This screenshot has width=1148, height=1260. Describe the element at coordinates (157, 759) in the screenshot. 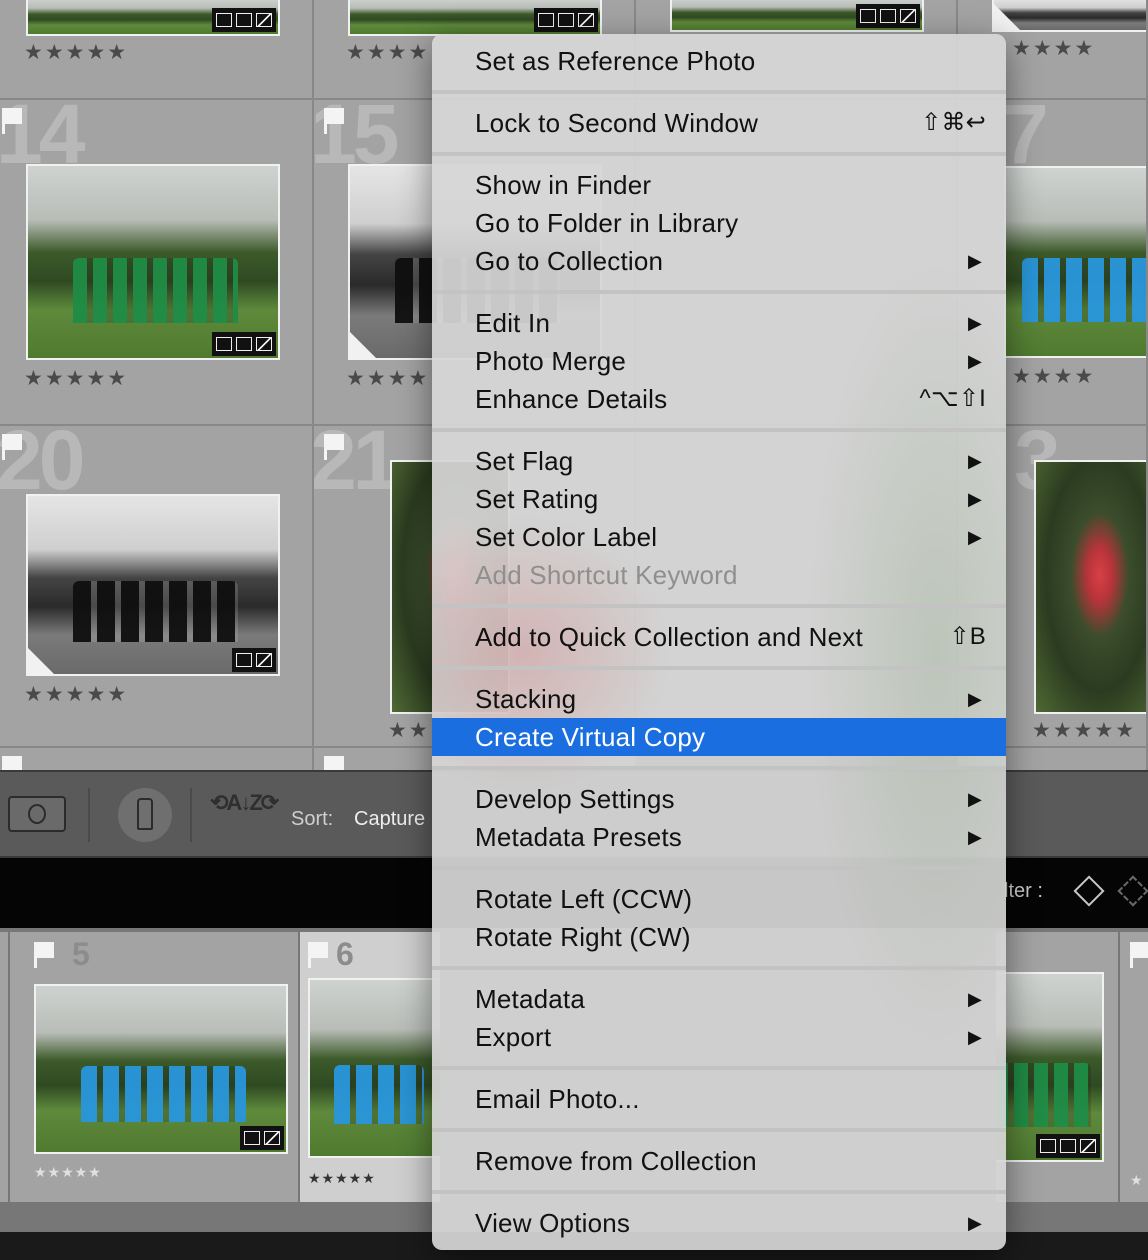

I see `grid-cell` at that location.